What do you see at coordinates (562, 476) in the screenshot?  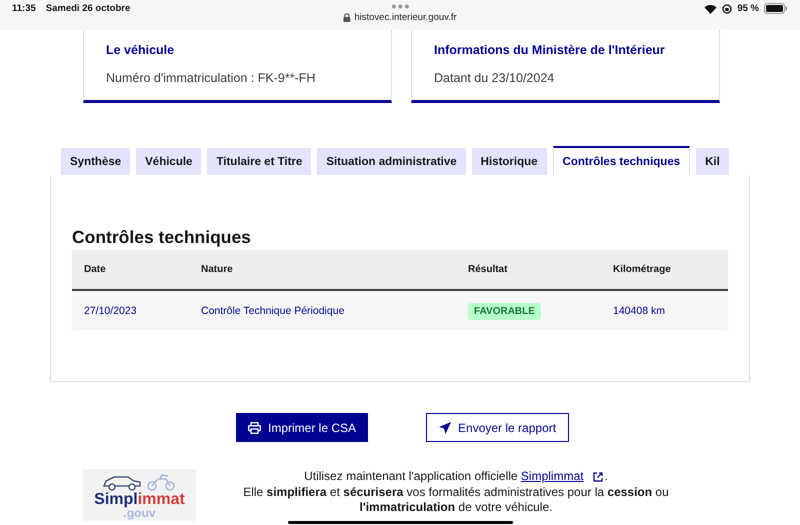 I see `app-link: Simplimmat` at bounding box center [562, 476].